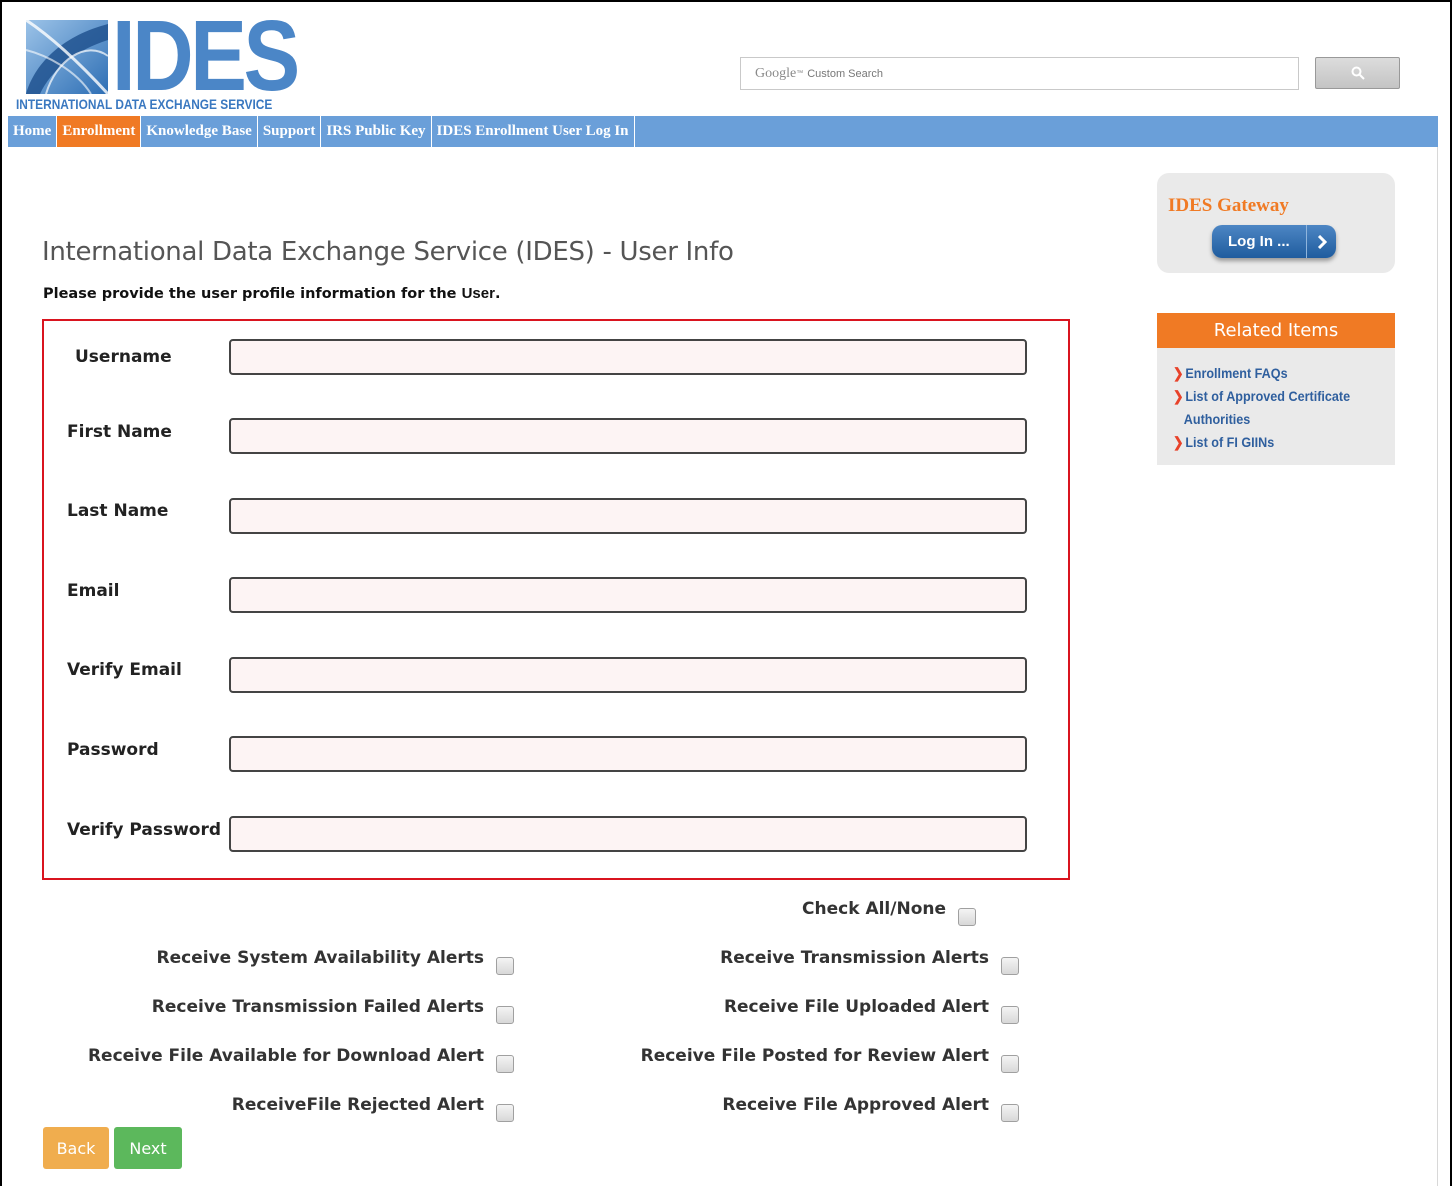  Describe the element at coordinates (628, 675) in the screenshot. I see `verify-email-field` at that location.